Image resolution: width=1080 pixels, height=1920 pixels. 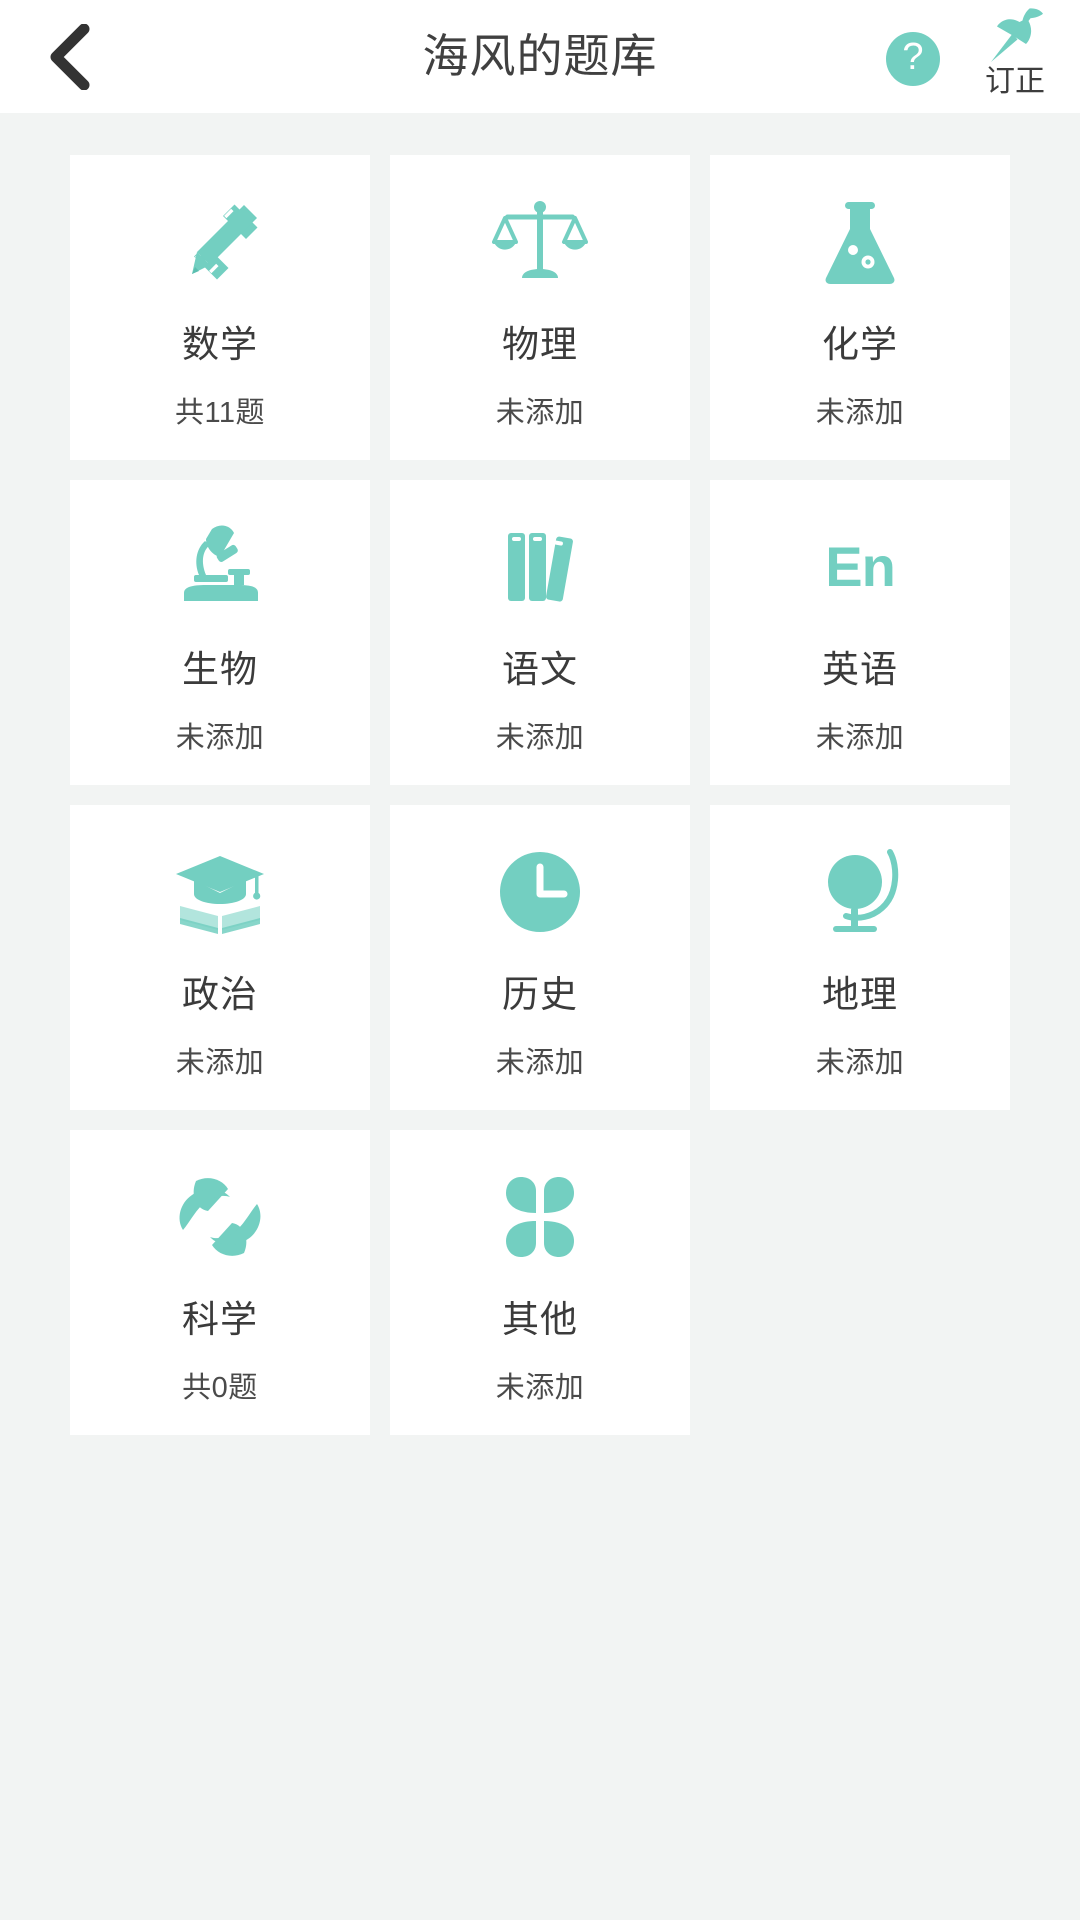 What do you see at coordinates (1015, 81) in the screenshot?
I see `correction-label: 订正` at bounding box center [1015, 81].